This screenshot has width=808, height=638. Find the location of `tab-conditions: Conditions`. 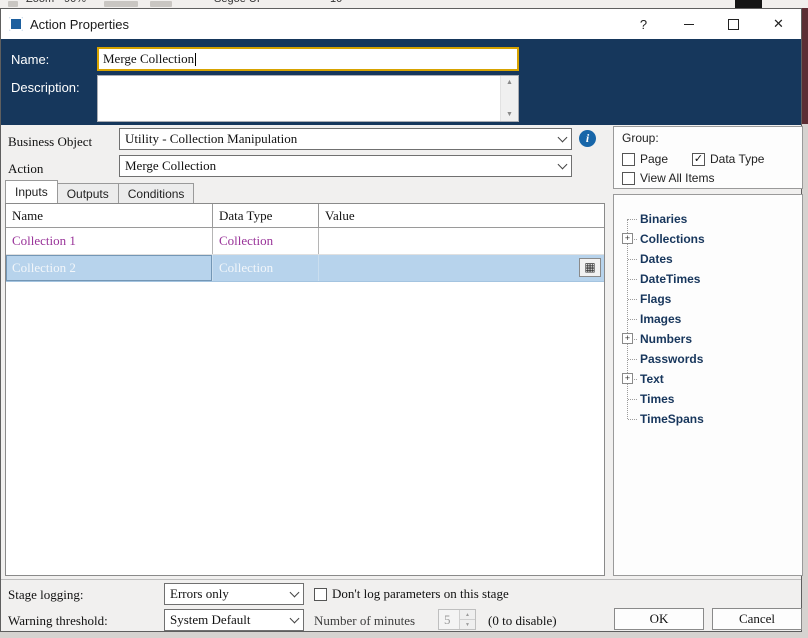

tab-conditions: Conditions is located at coordinates (156, 193).